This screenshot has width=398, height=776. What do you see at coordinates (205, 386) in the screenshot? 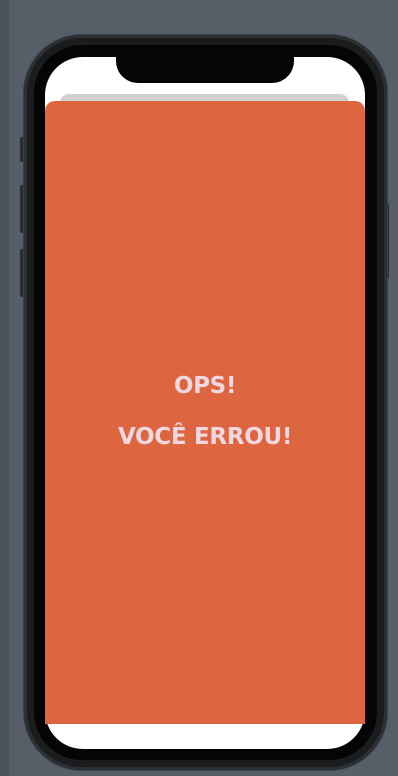
I see `error-title: OPS!` at bounding box center [205, 386].